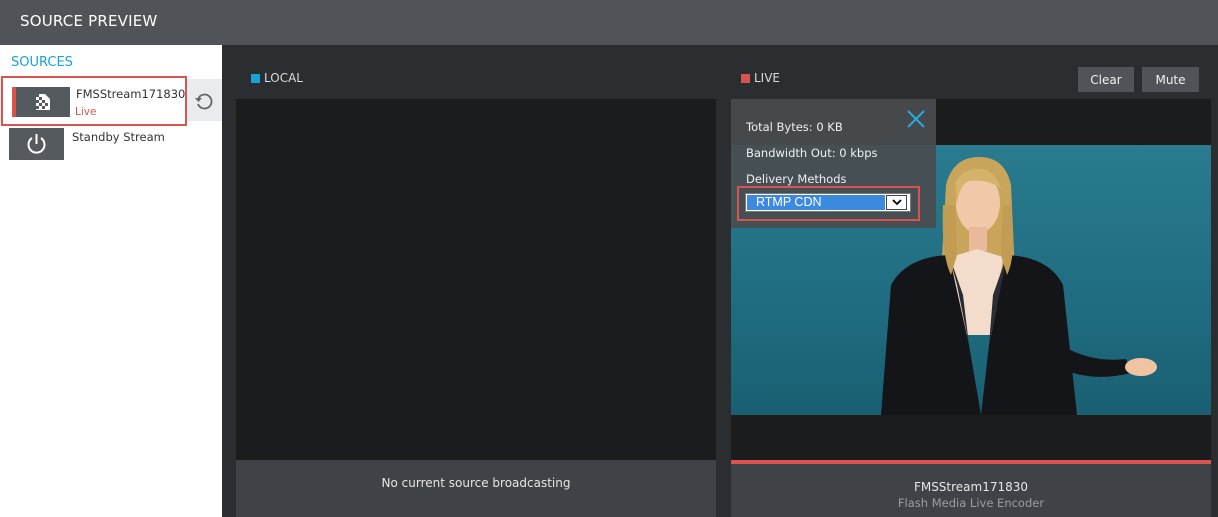  What do you see at coordinates (609, 22) in the screenshot?
I see `top-bar: SOURCE PREVIEW` at bounding box center [609, 22].